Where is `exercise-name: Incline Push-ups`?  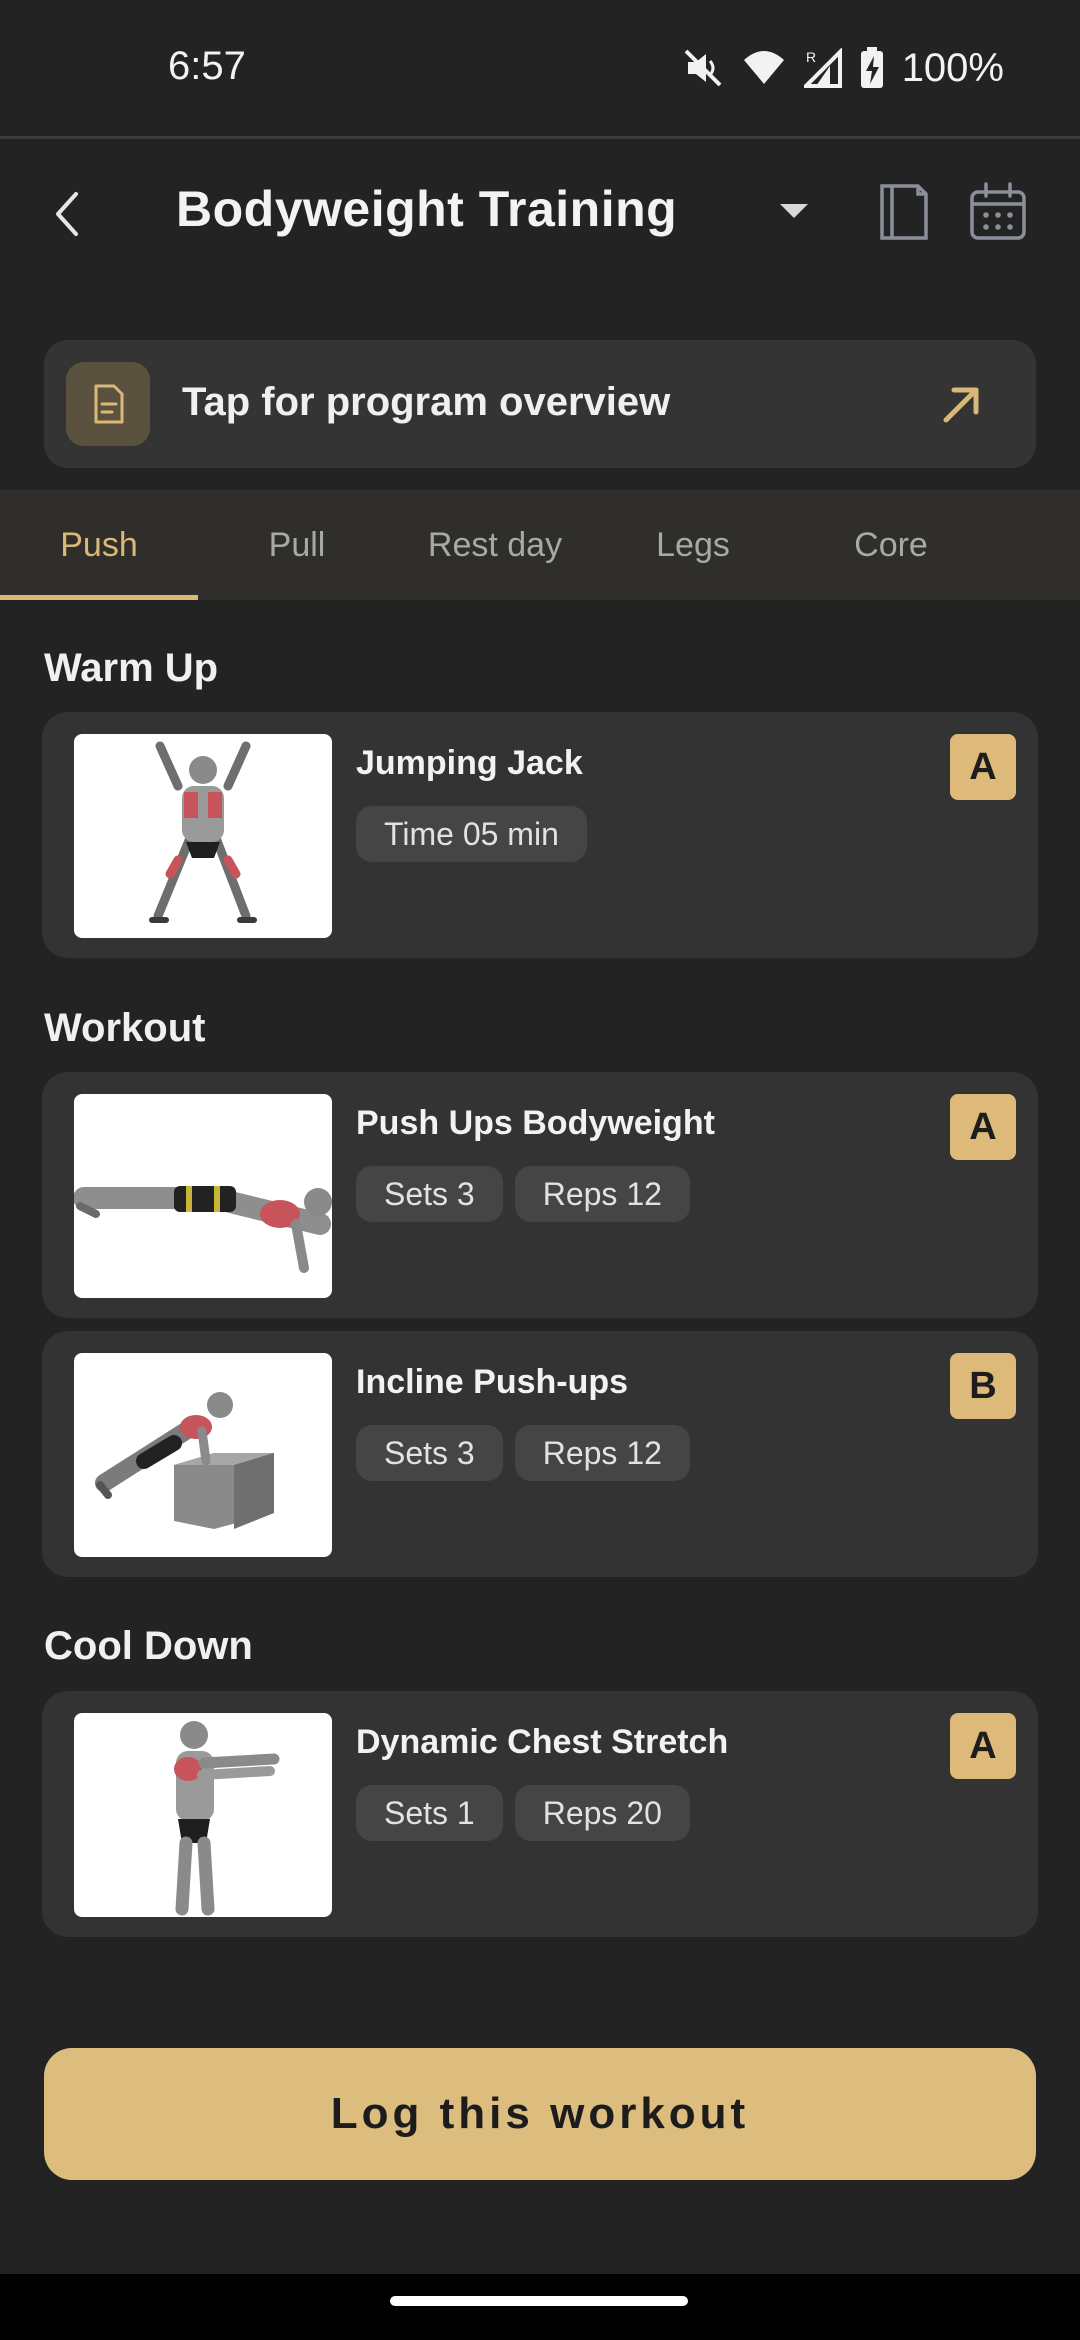
exercise-name: Incline Push-ups is located at coordinates (492, 1382).